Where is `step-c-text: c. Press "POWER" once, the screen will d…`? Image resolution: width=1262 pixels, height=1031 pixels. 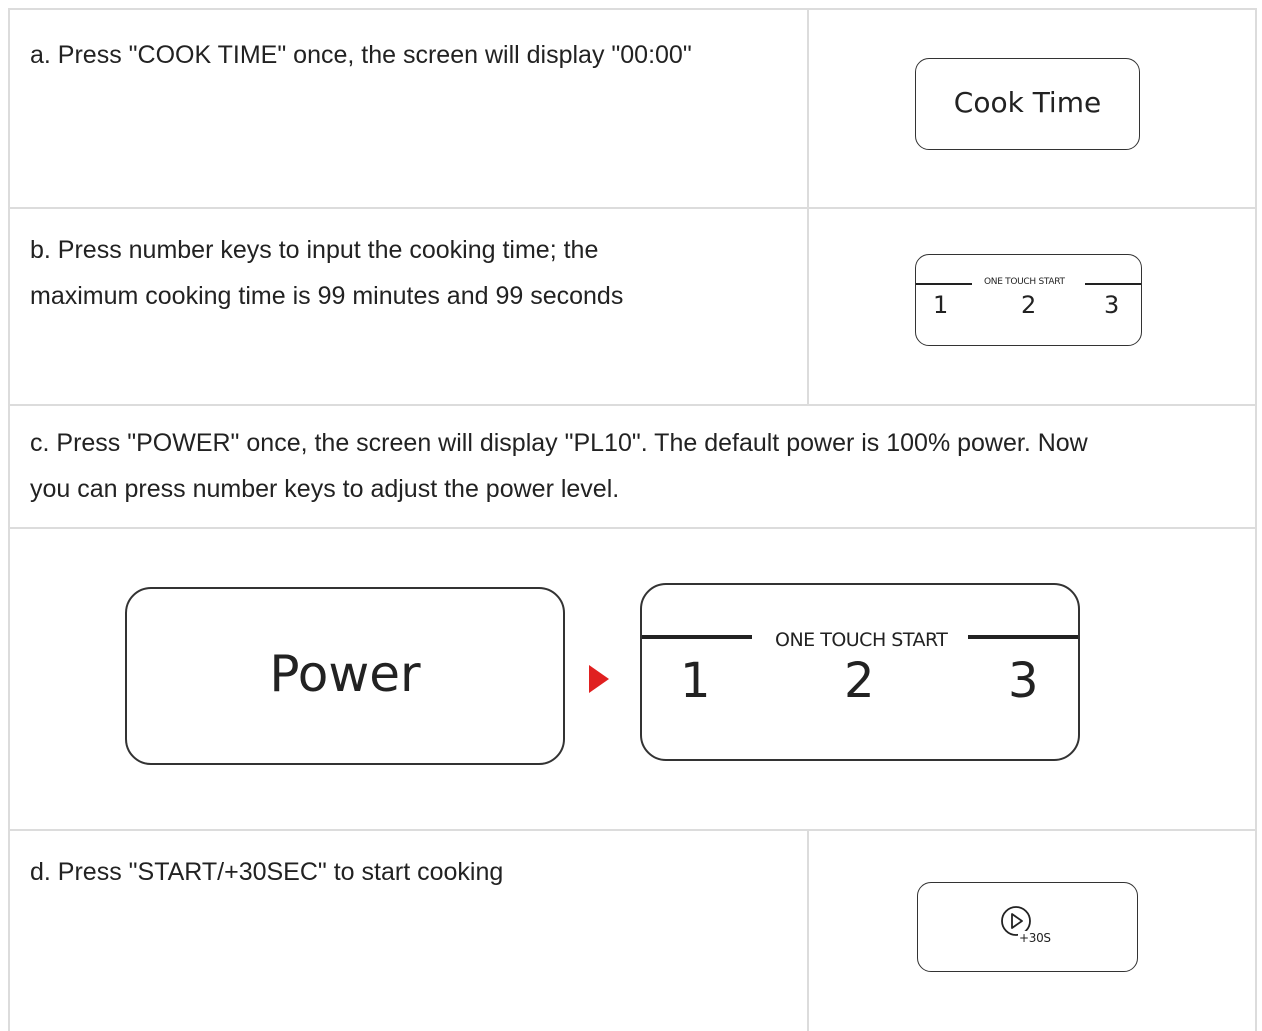 step-c-text: c. Press "POWER" once, the screen will d… is located at coordinates (632, 466).